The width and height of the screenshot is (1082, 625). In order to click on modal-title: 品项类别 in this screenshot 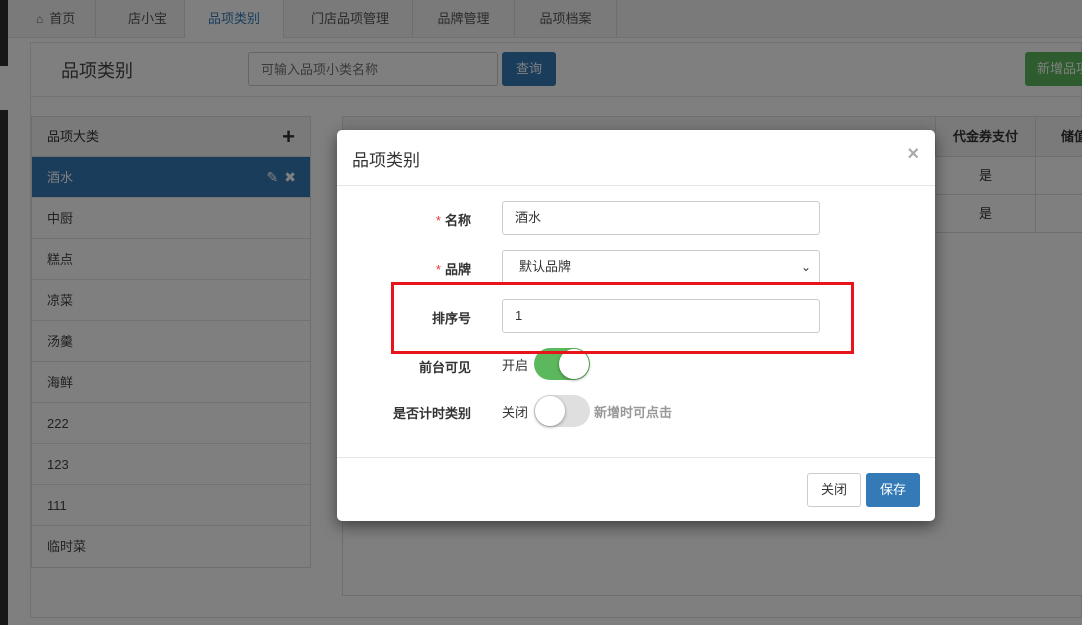, I will do `click(386, 160)`.